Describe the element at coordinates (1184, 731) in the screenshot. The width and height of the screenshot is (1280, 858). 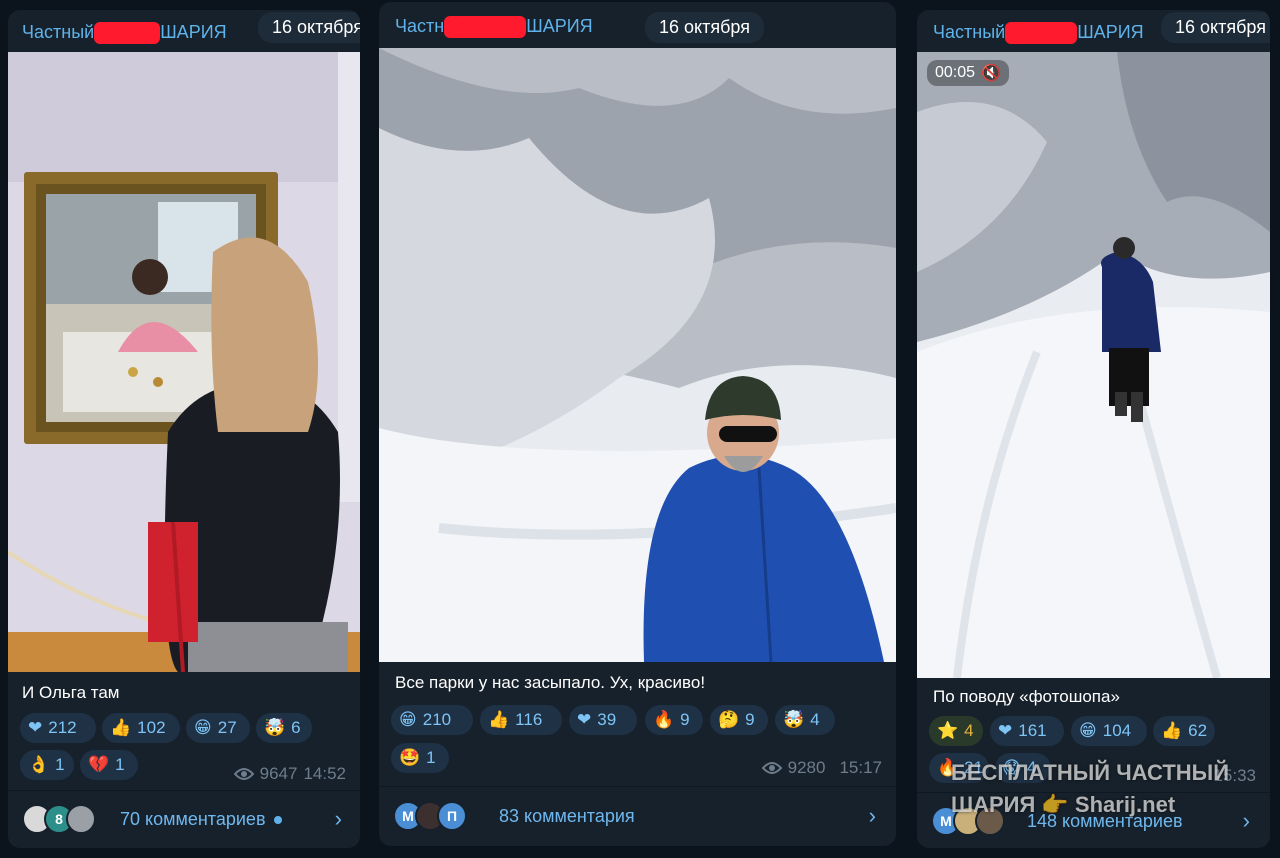
I see `reaction-thumbs-up: 👍 62` at that location.